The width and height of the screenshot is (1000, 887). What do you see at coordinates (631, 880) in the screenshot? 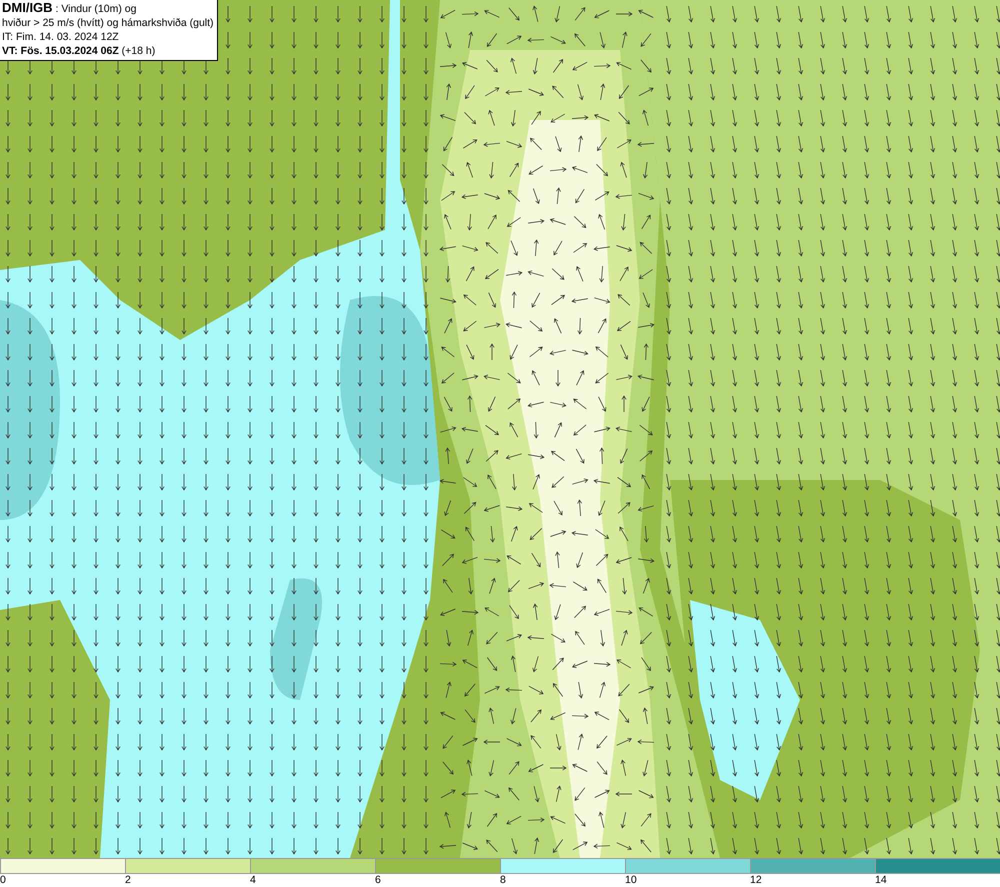
I see `legend-label: 10` at bounding box center [631, 880].